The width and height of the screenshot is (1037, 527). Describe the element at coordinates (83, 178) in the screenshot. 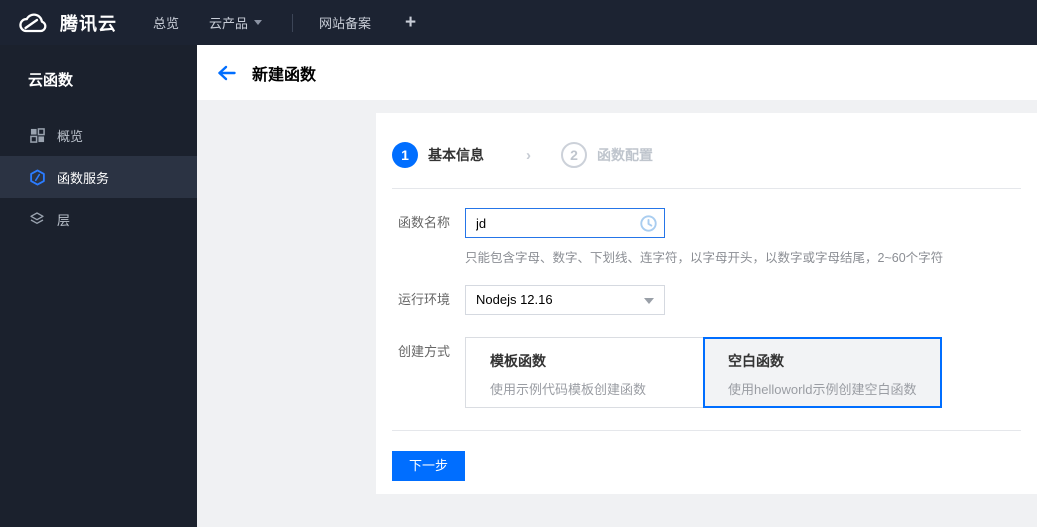

I see `sidebar-item-label: 函数服务` at that location.